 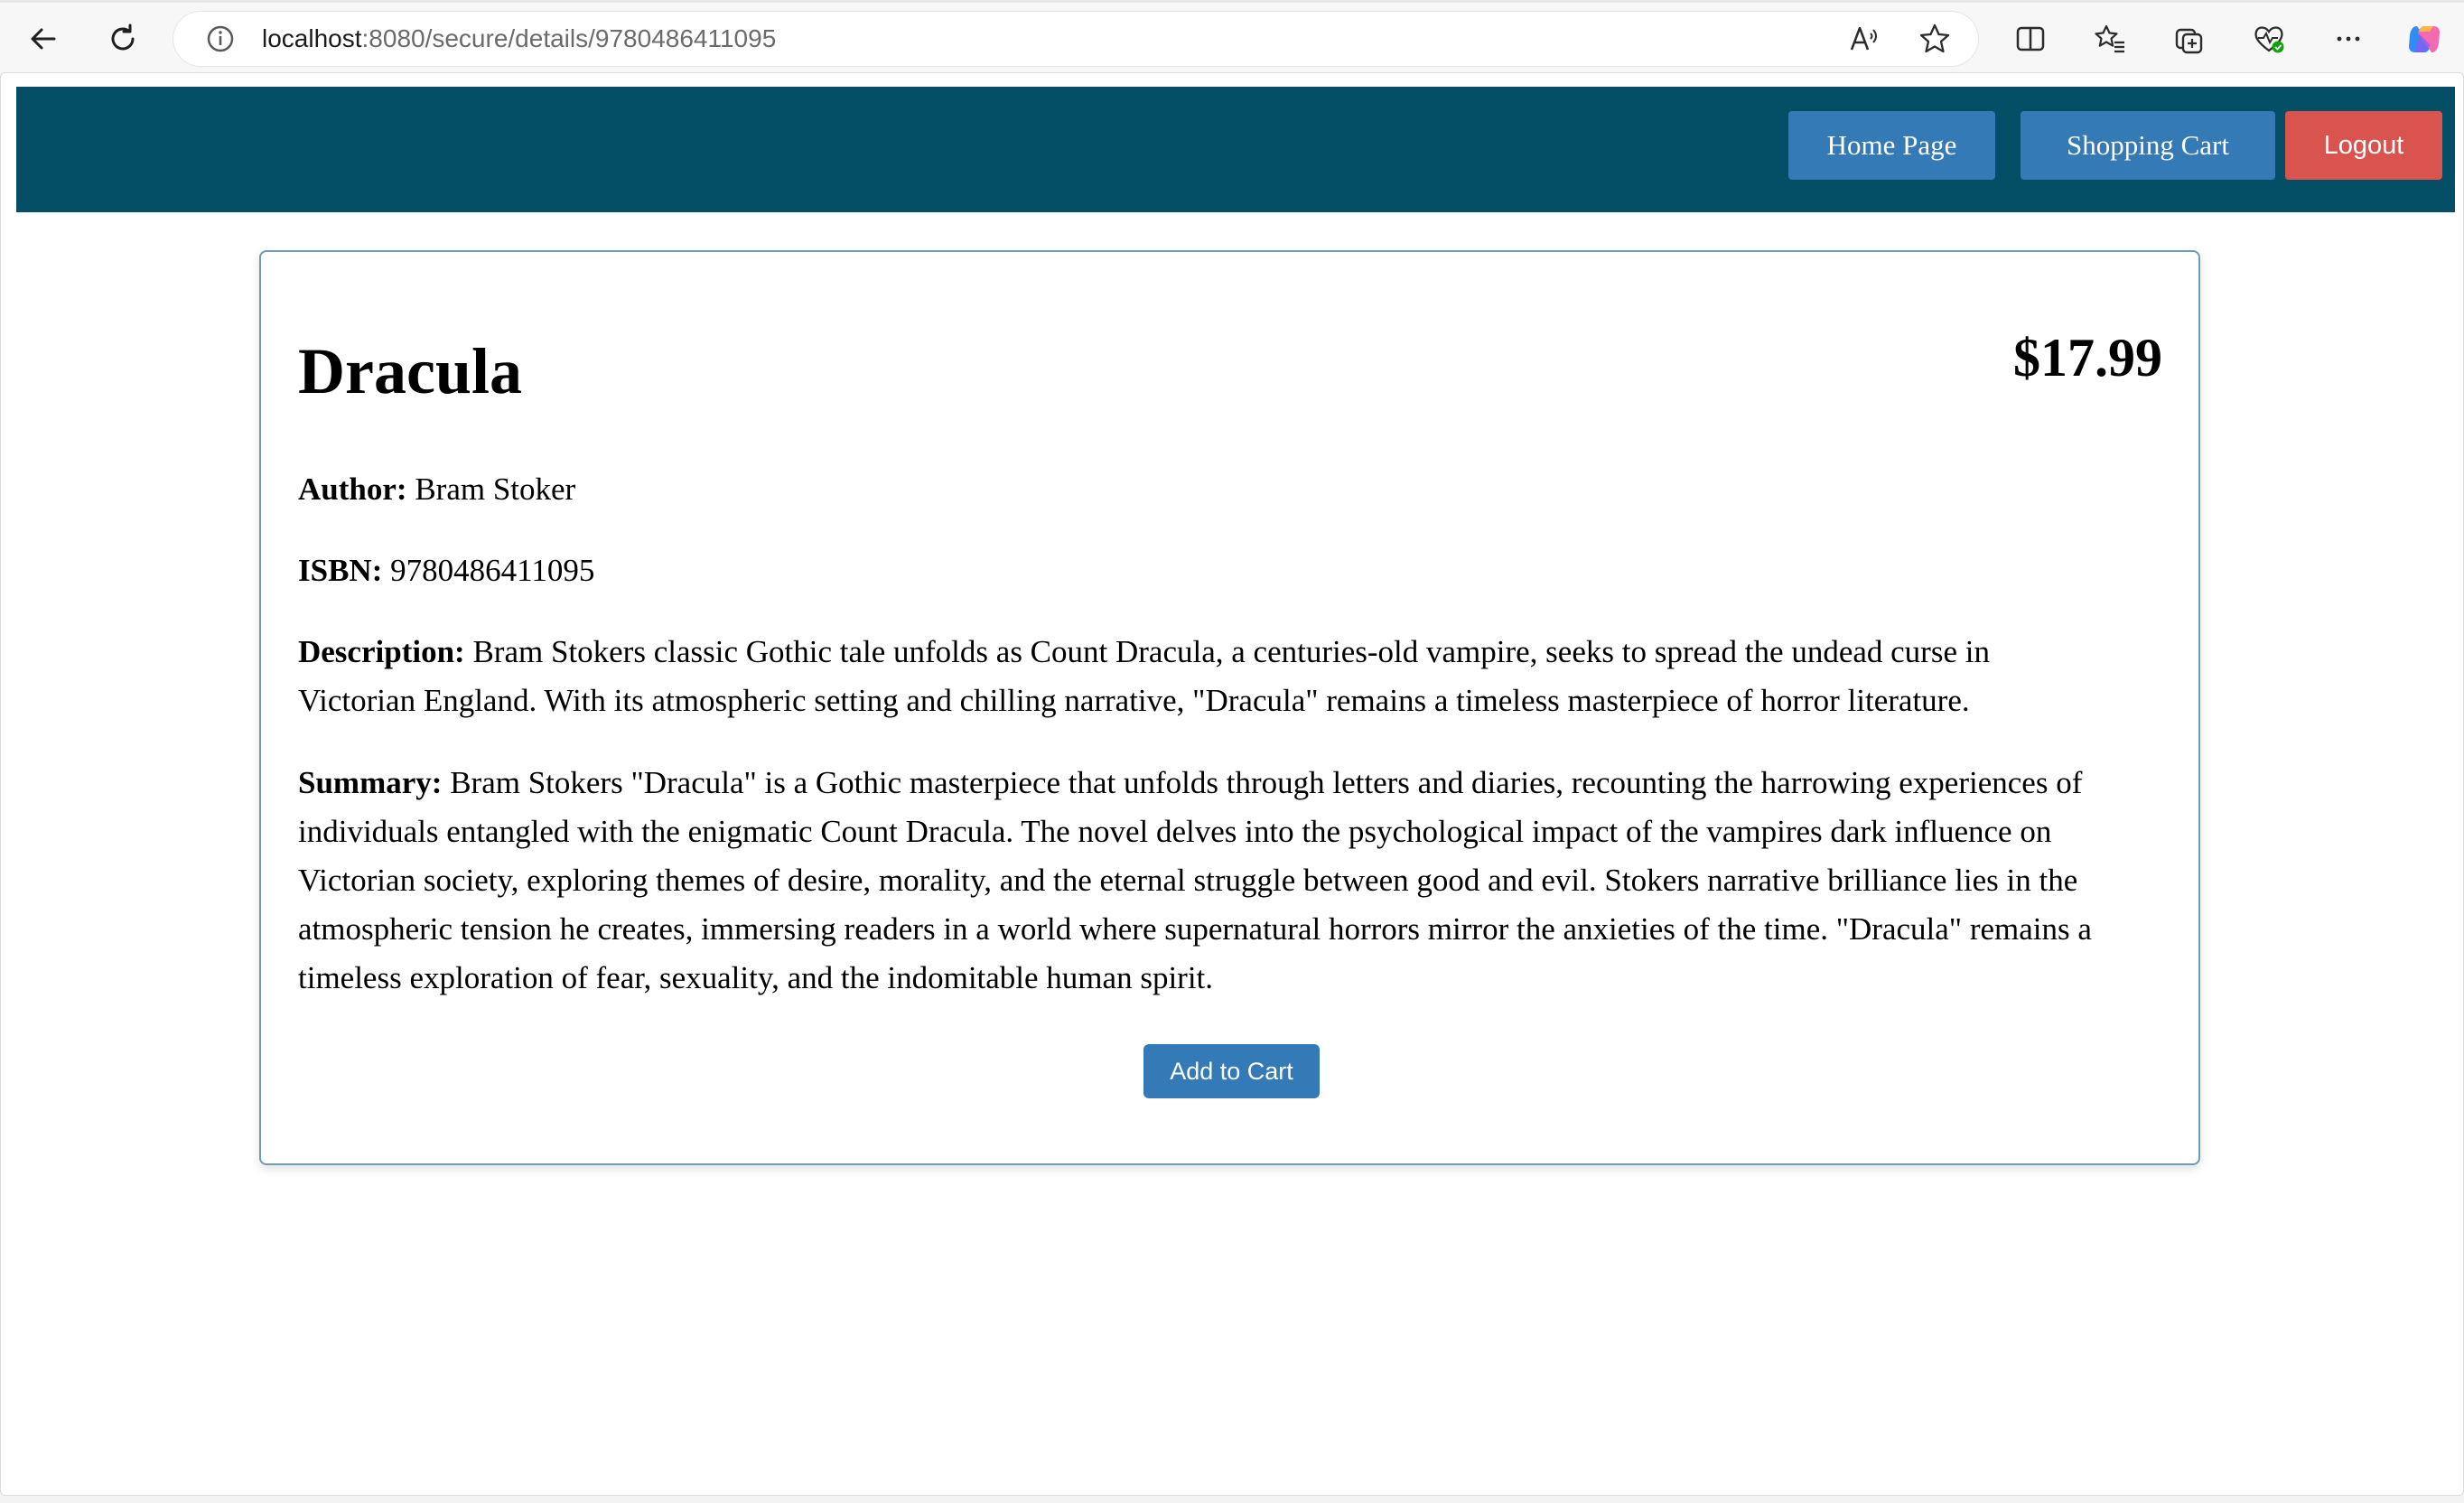 I want to click on book-title: Dracula, so click(x=410, y=371).